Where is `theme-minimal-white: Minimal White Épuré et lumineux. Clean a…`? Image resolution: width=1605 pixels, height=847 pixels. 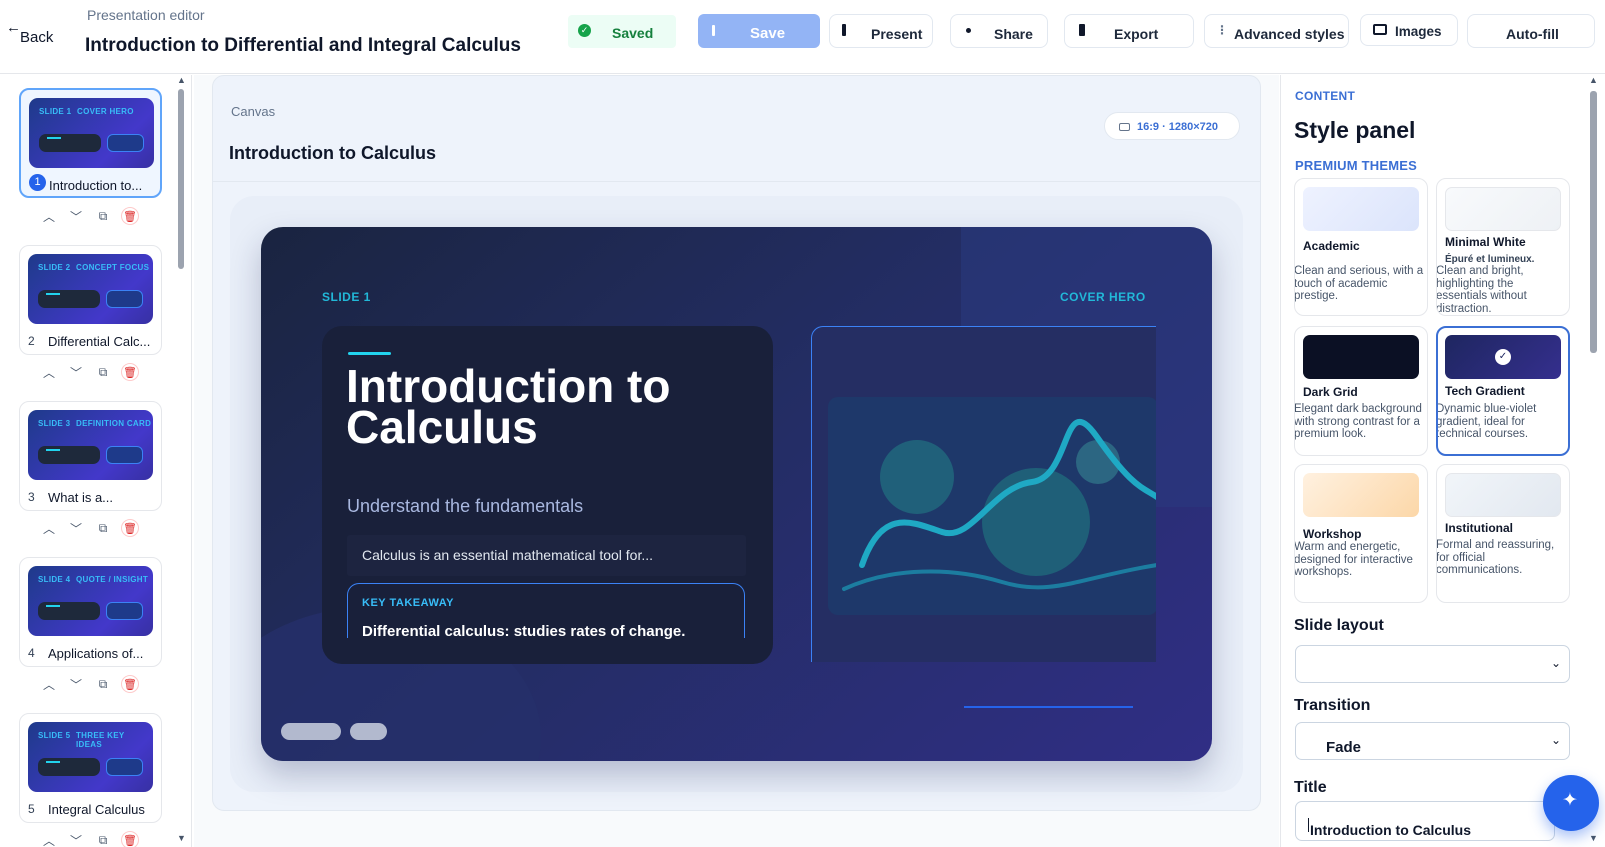 theme-minimal-white: Minimal White Épuré et lumineux. Clean a… is located at coordinates (1503, 247).